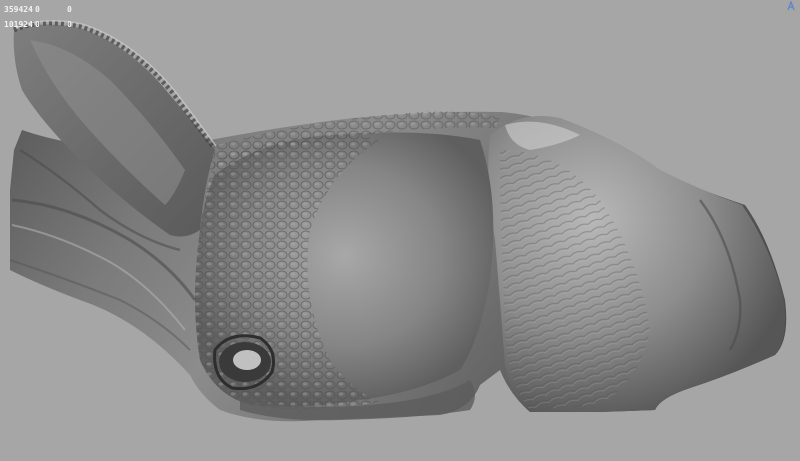 The width and height of the screenshot is (800, 461). I want to click on nostril-inner, so click(247, 360).